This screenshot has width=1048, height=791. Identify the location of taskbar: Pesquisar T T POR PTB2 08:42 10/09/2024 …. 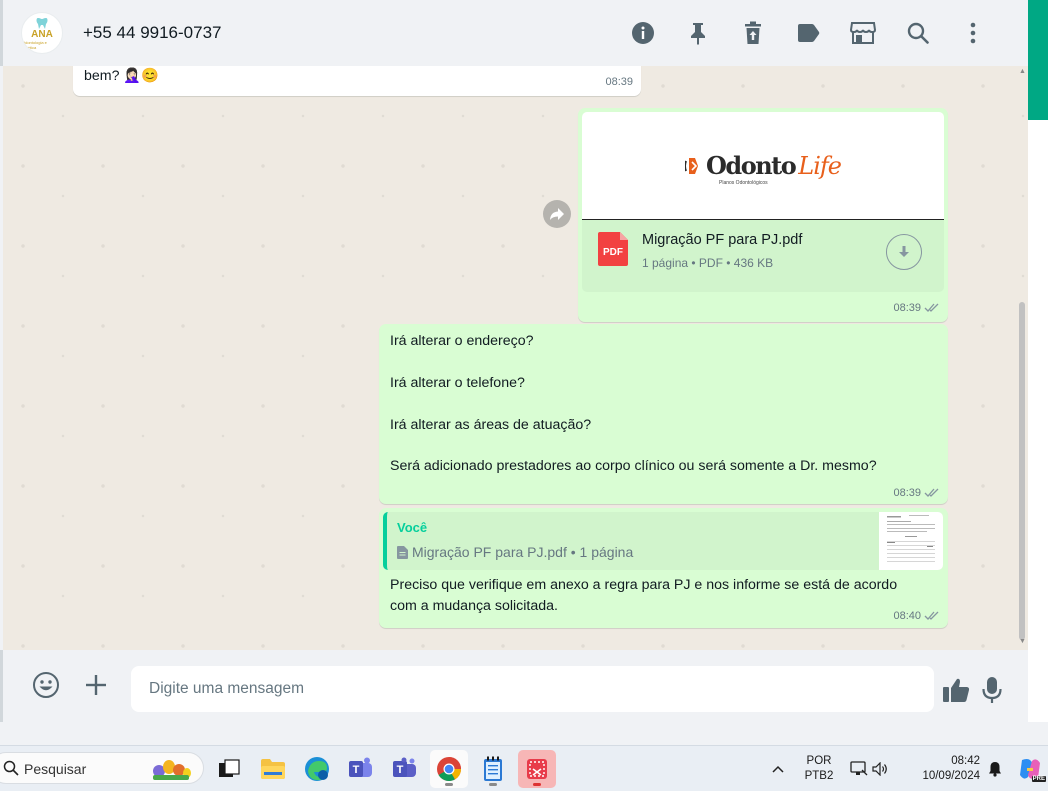
(524, 768).